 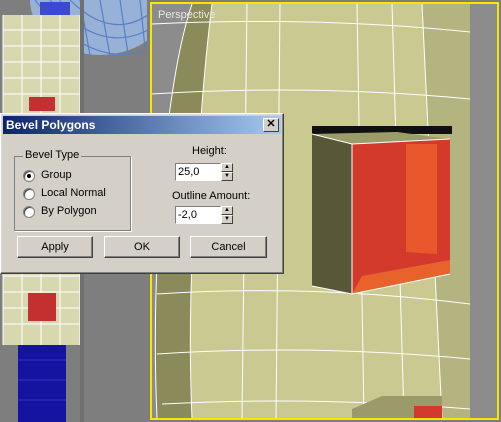 What do you see at coordinates (198, 172) in the screenshot?
I see `height-input` at bounding box center [198, 172].